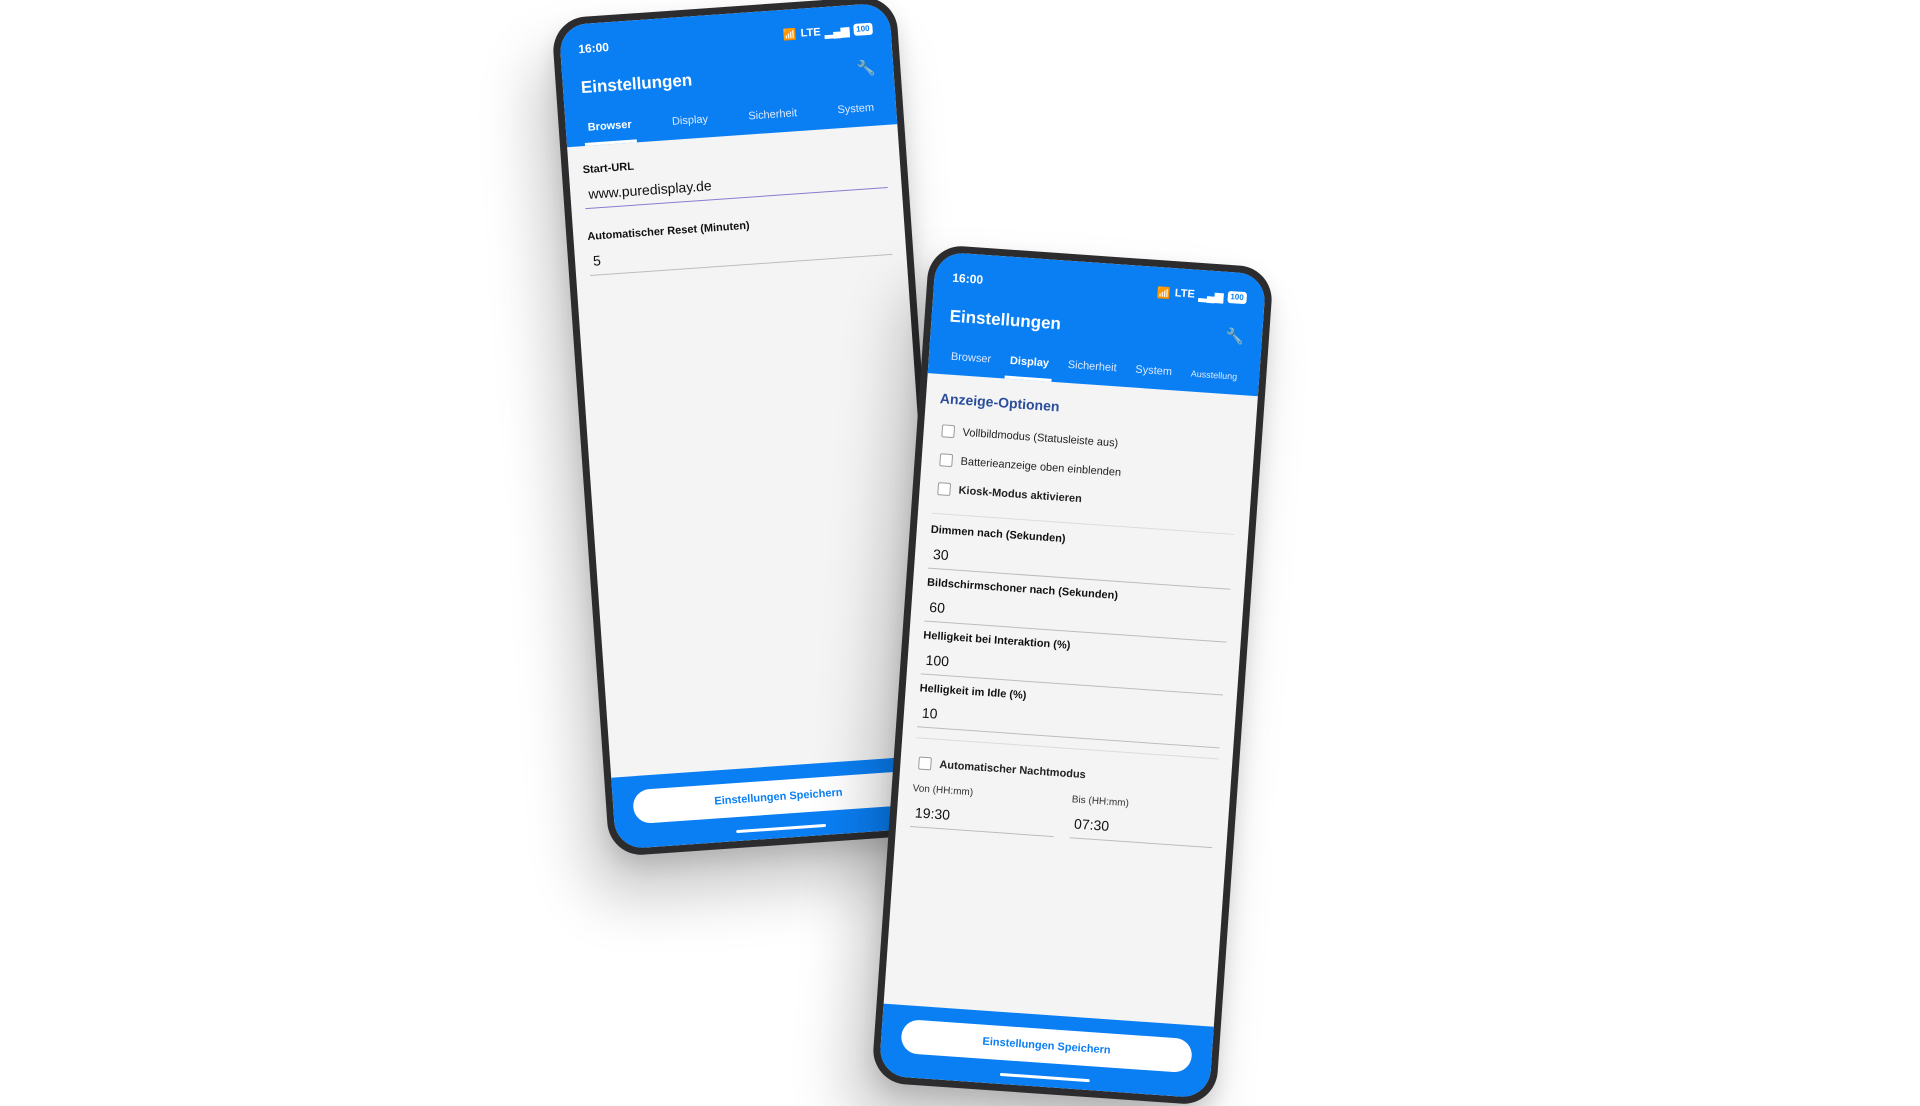  Describe the element at coordinates (1020, 494) in the screenshot. I see `checkbox-label: Kiosk-Modus aktivieren` at that location.